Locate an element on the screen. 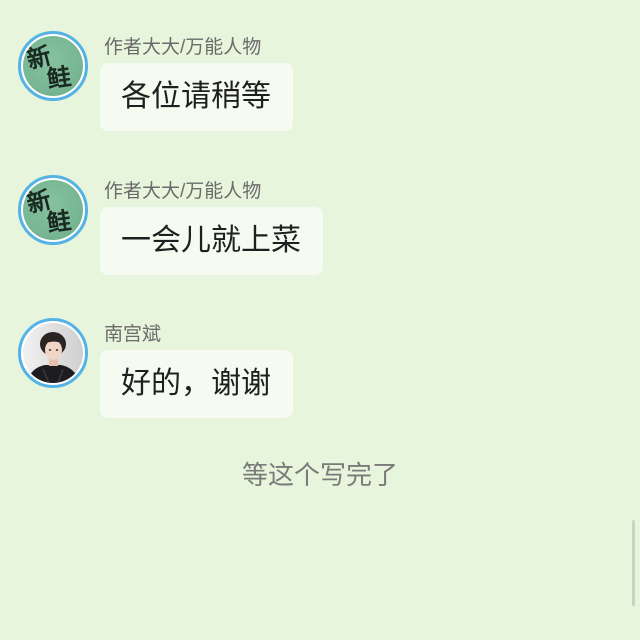  message-text: 各位请稍等 is located at coordinates (196, 96).